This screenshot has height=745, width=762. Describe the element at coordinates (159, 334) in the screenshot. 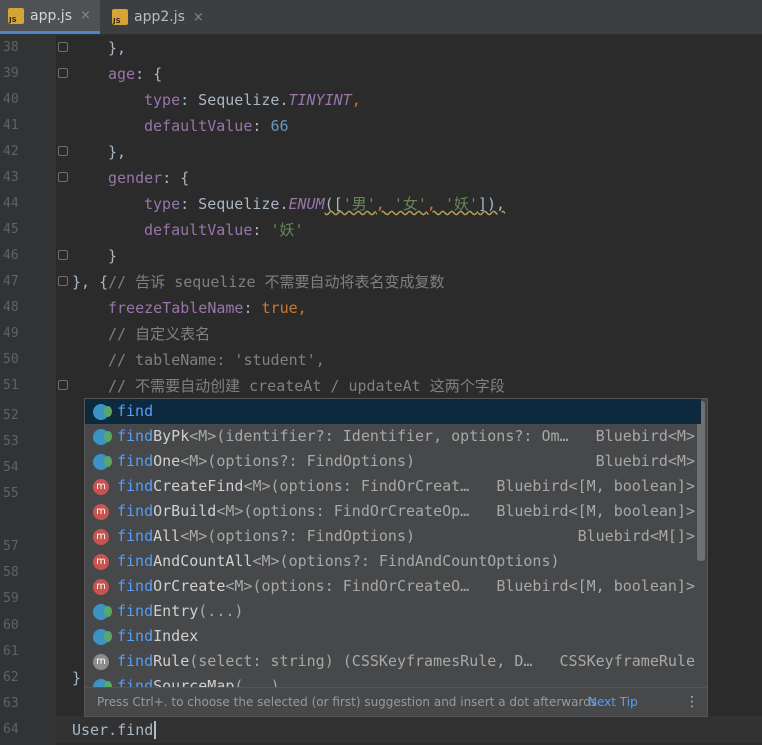

I see `comment: // 自定义表名` at that location.